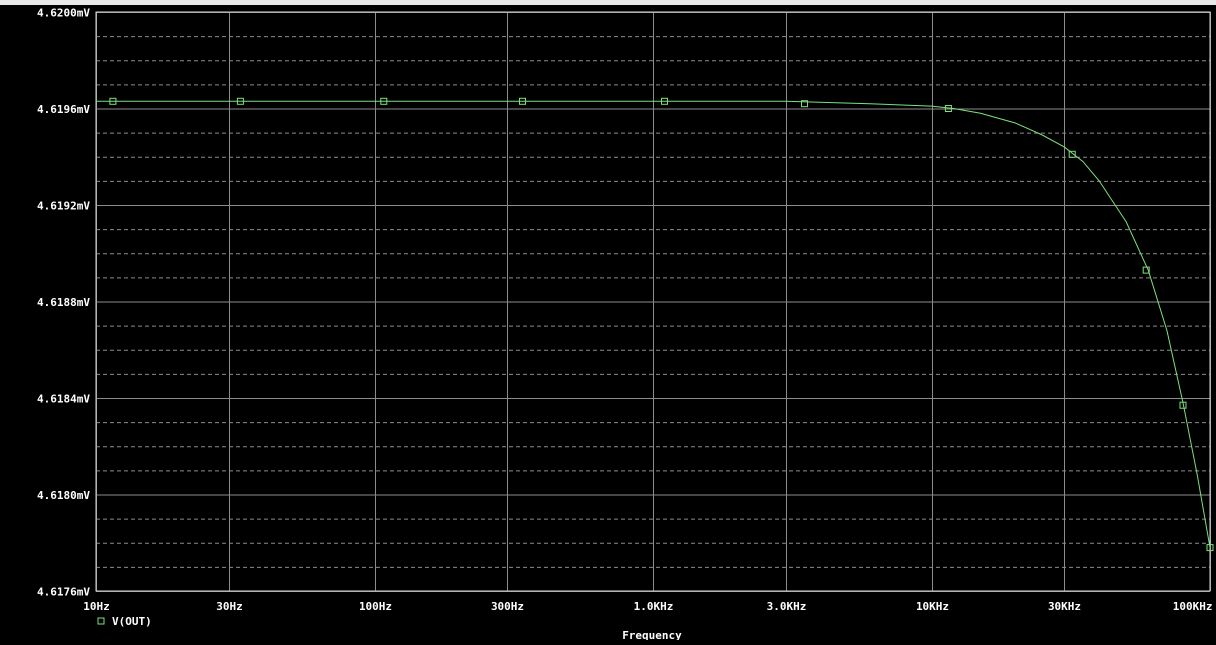 Image resolution: width=1216 pixels, height=645 pixels. Describe the element at coordinates (1193, 606) in the screenshot. I see `x-tick-label: 100KHz` at that location.